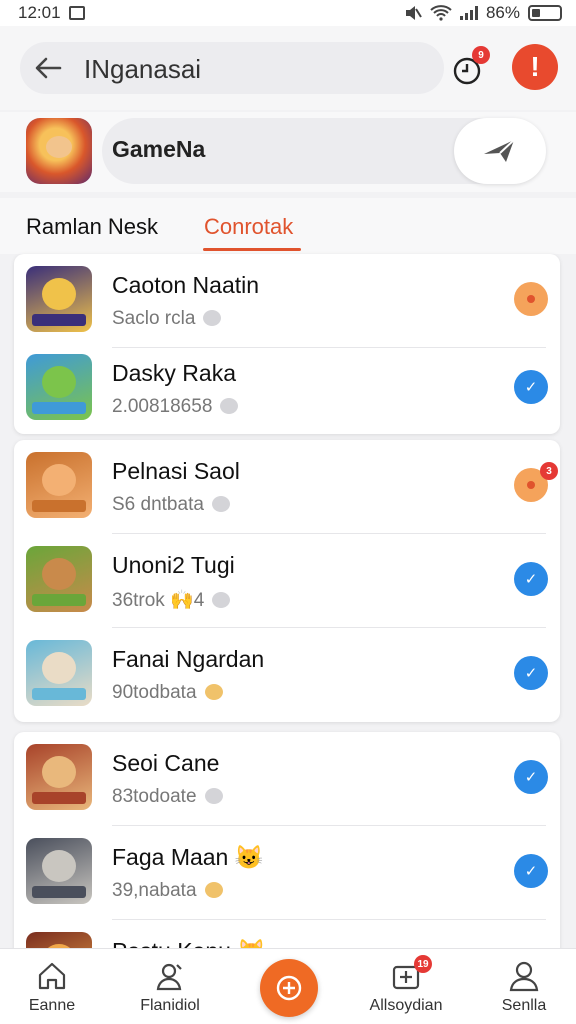  I want to click on list-item: Dasky Raka 2.00818658 ✓, so click(287, 389).